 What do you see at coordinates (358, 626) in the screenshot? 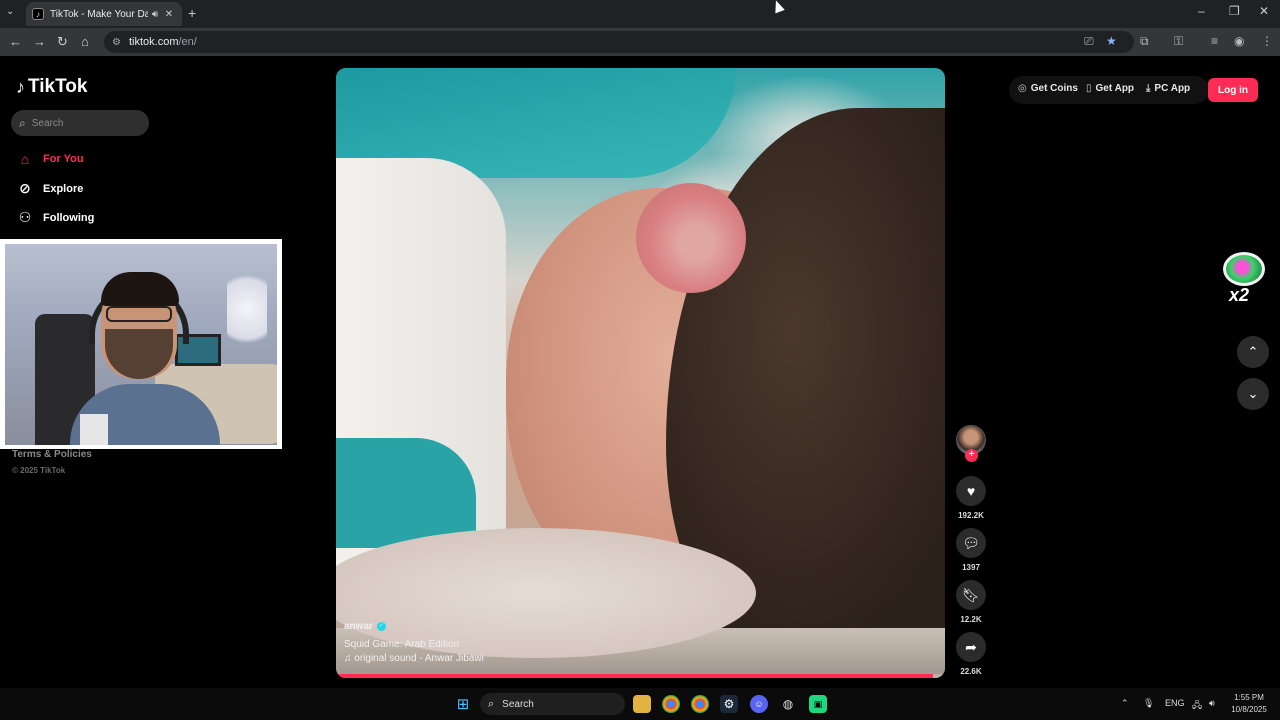
I see `author-name: anwar` at bounding box center [358, 626].